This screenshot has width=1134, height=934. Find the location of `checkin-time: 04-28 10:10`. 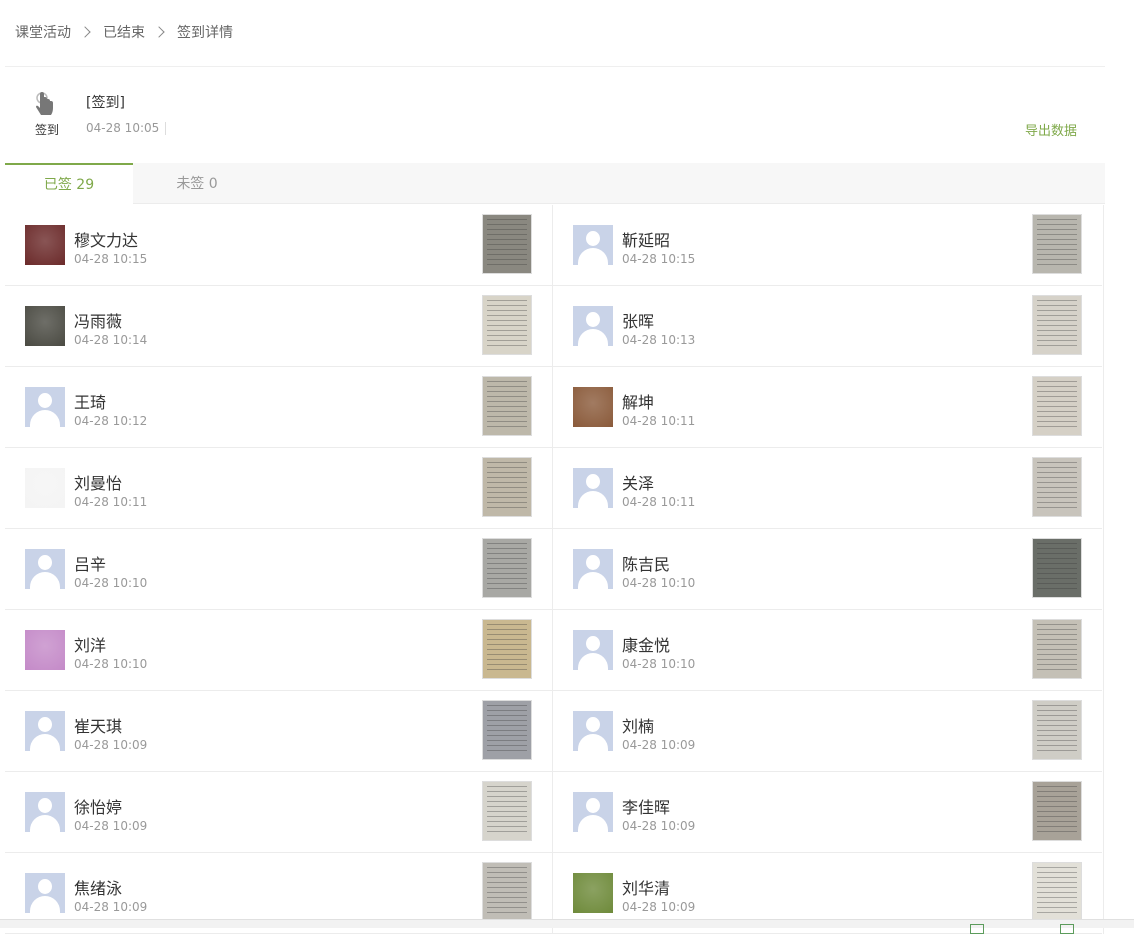

checkin-time: 04-28 10:10 is located at coordinates (659, 583).